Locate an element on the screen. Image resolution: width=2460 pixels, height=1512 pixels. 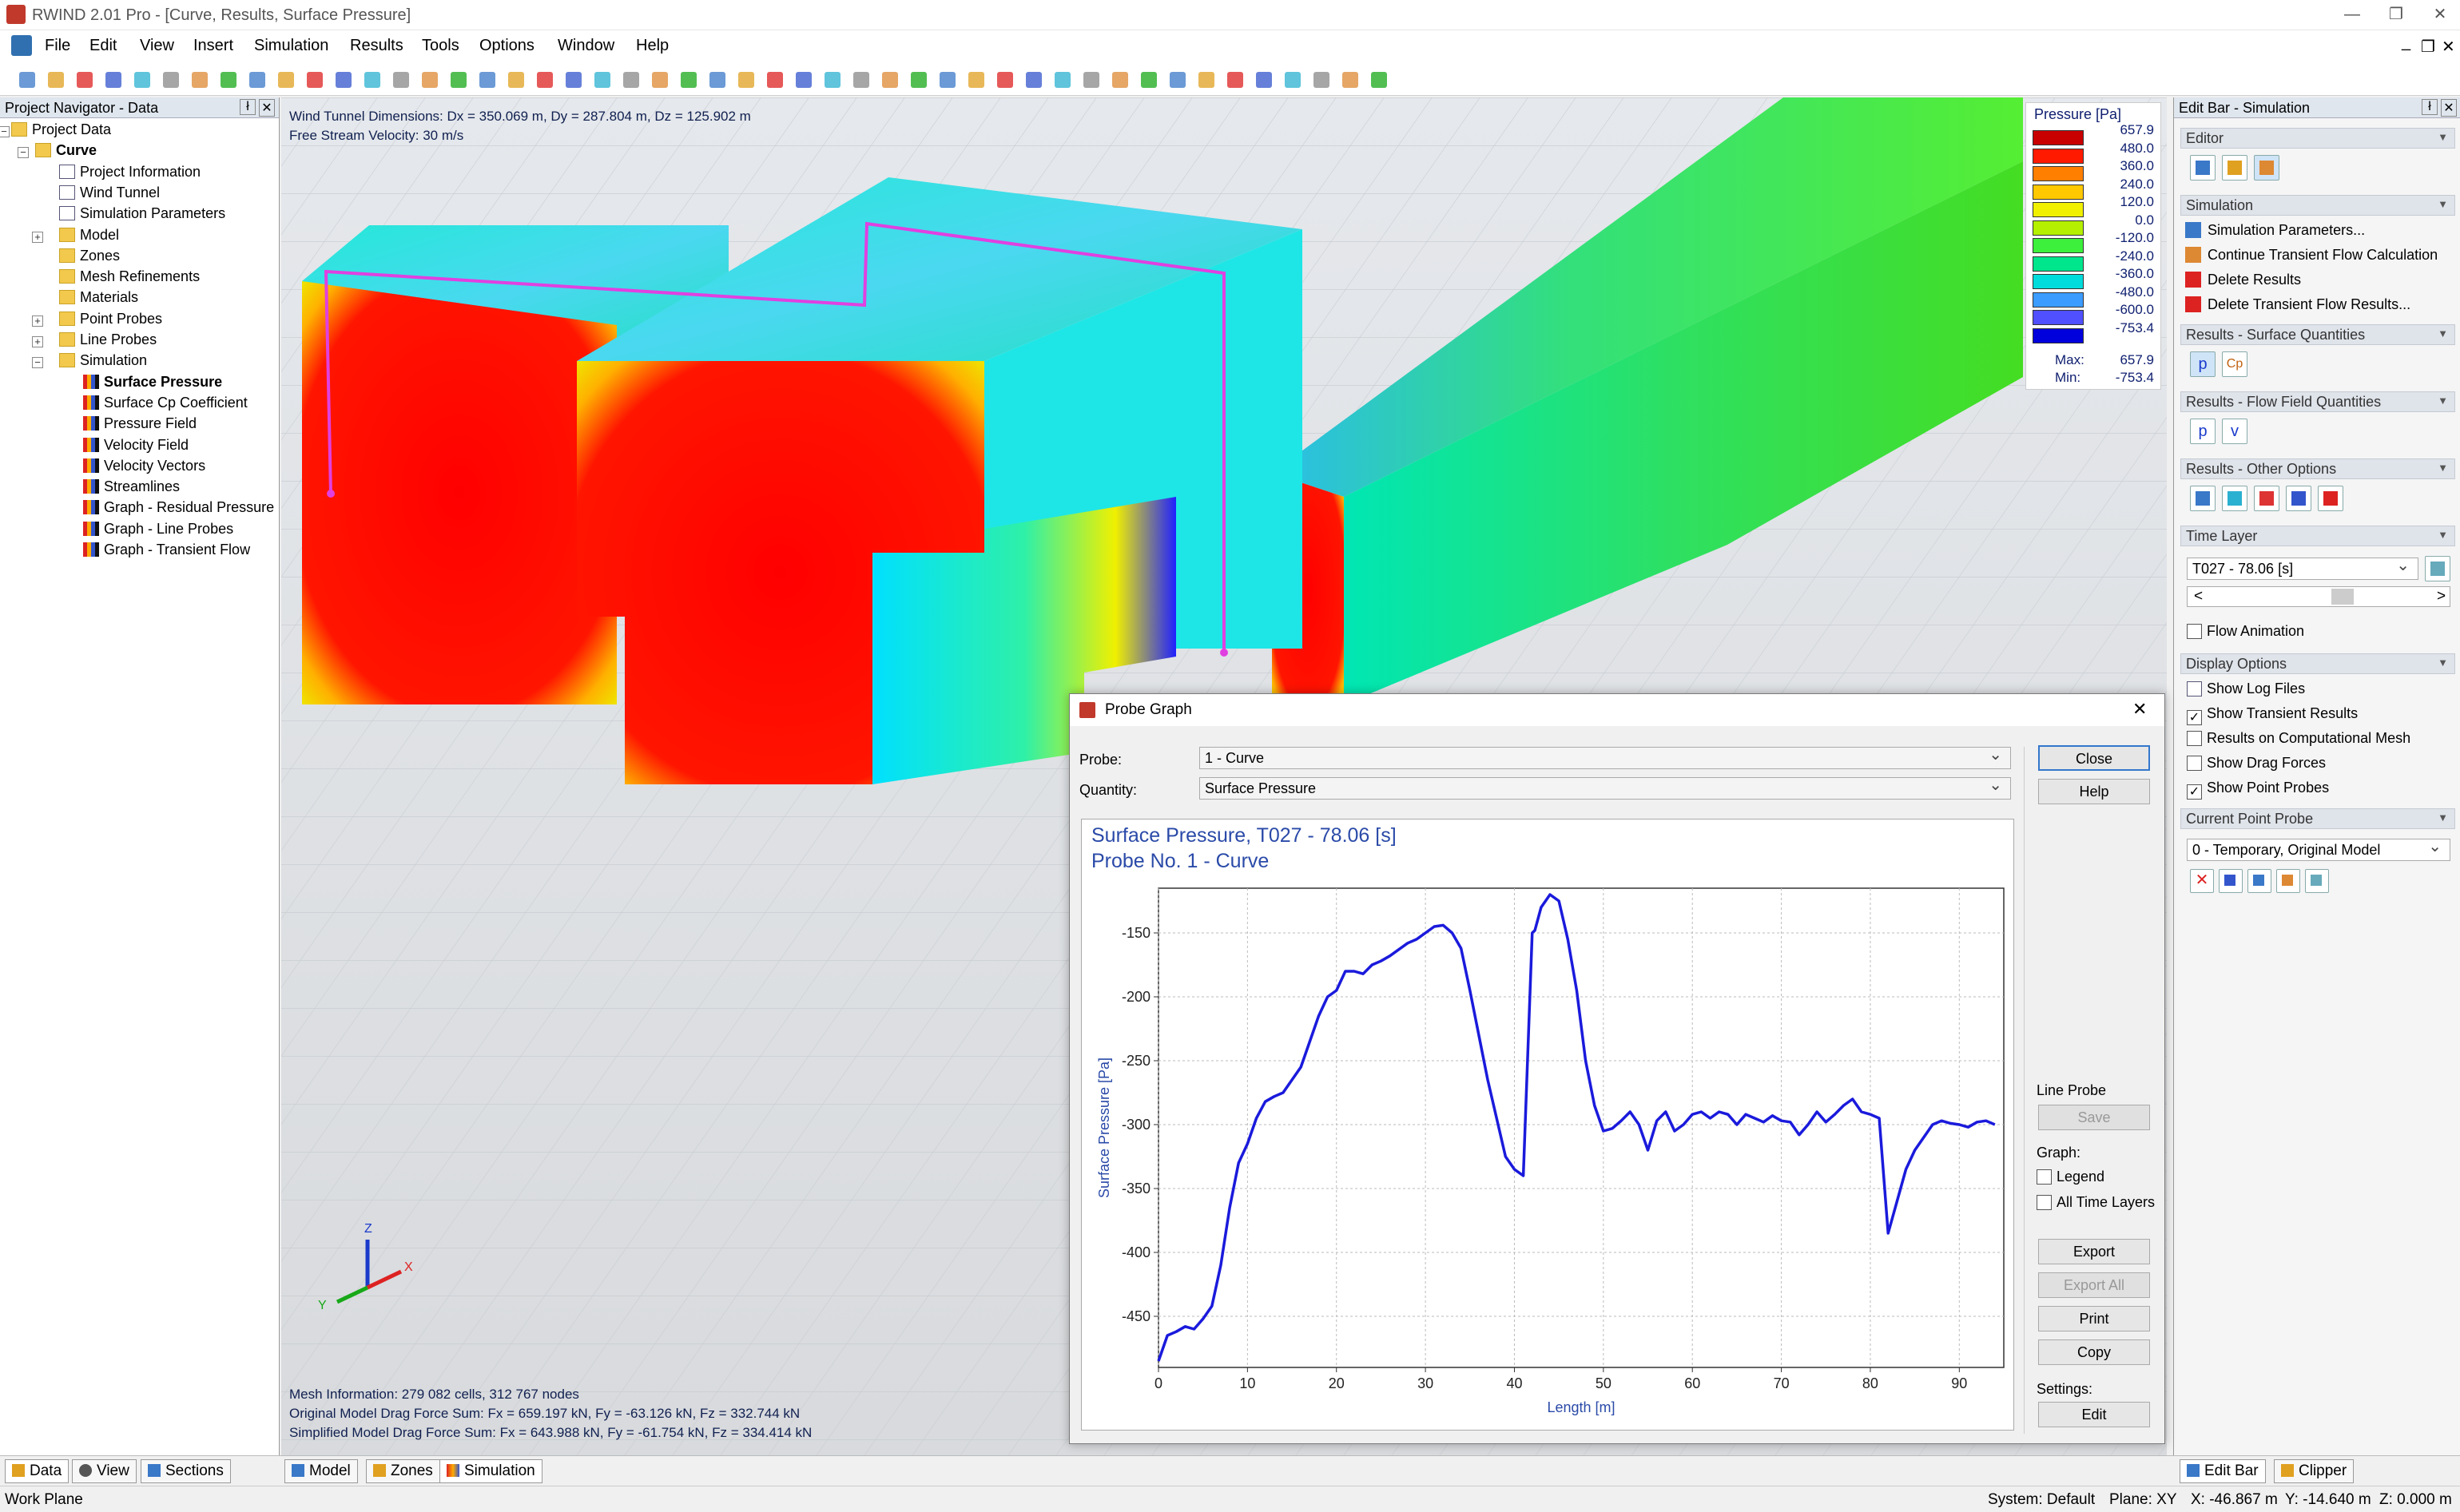
scroll-right-icon: > is located at coordinates (2441, 596).